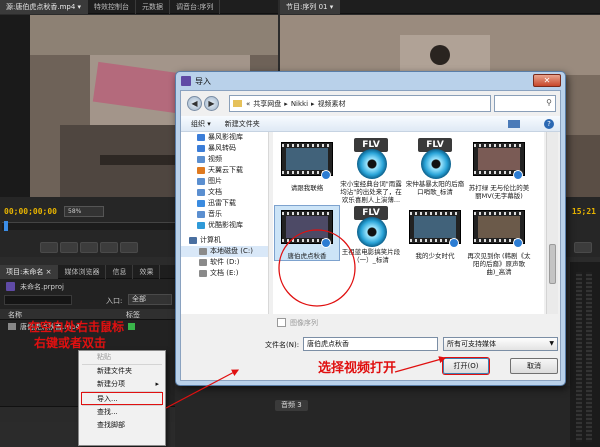 The image size is (600, 447). Describe the element at coordinates (6, 226) in the screenshot. I see `playhead-marker` at that location.